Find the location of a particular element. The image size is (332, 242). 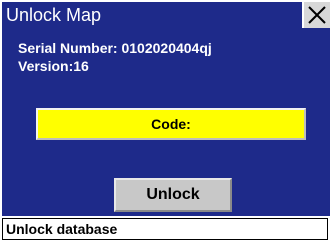

code-label: Code: is located at coordinates (171, 124).